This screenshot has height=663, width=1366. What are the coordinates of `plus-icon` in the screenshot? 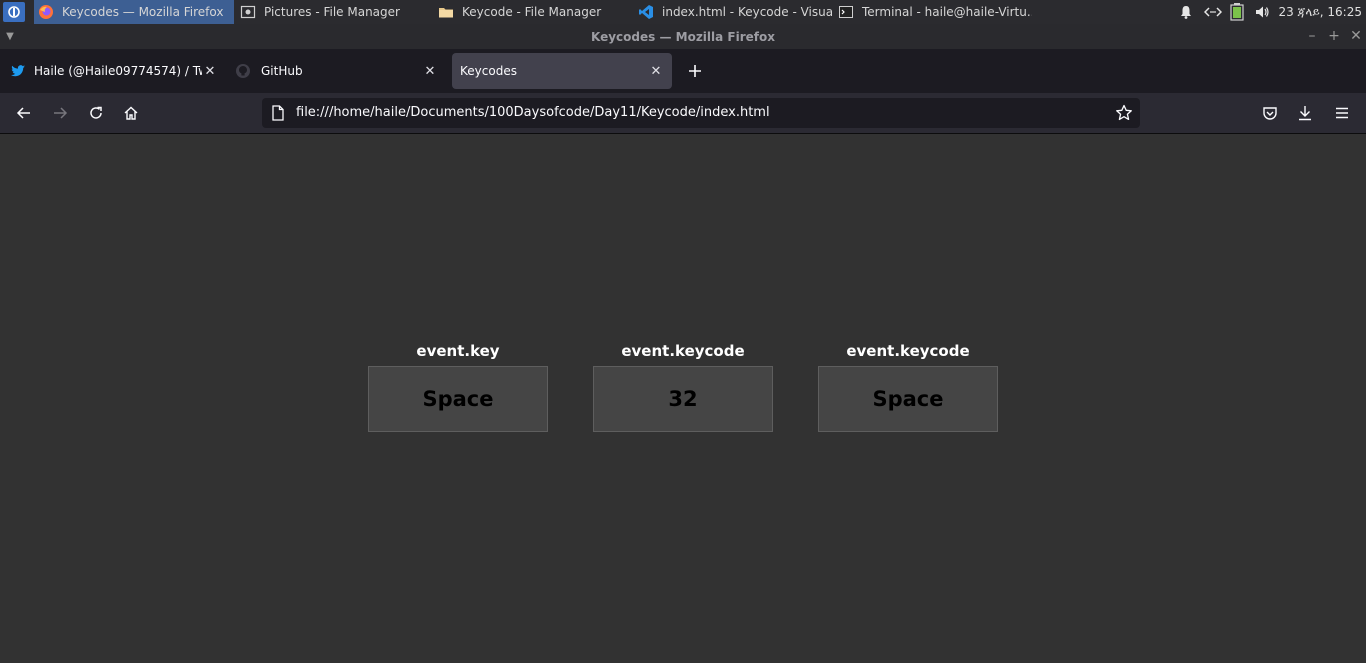 It's located at (695, 71).